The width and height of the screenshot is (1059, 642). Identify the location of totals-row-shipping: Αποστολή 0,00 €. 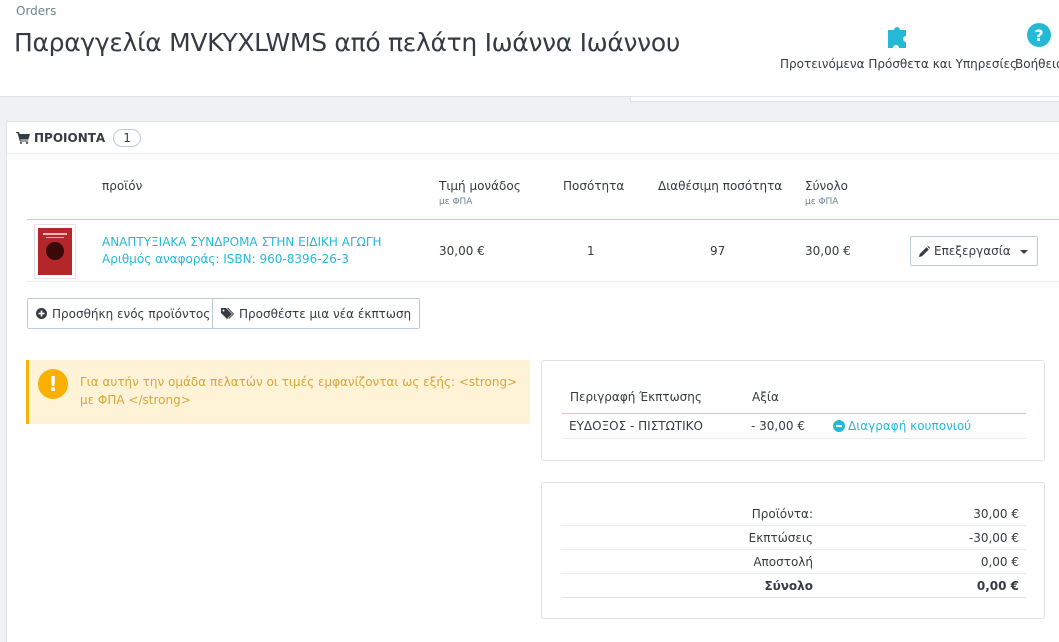
(794, 562).